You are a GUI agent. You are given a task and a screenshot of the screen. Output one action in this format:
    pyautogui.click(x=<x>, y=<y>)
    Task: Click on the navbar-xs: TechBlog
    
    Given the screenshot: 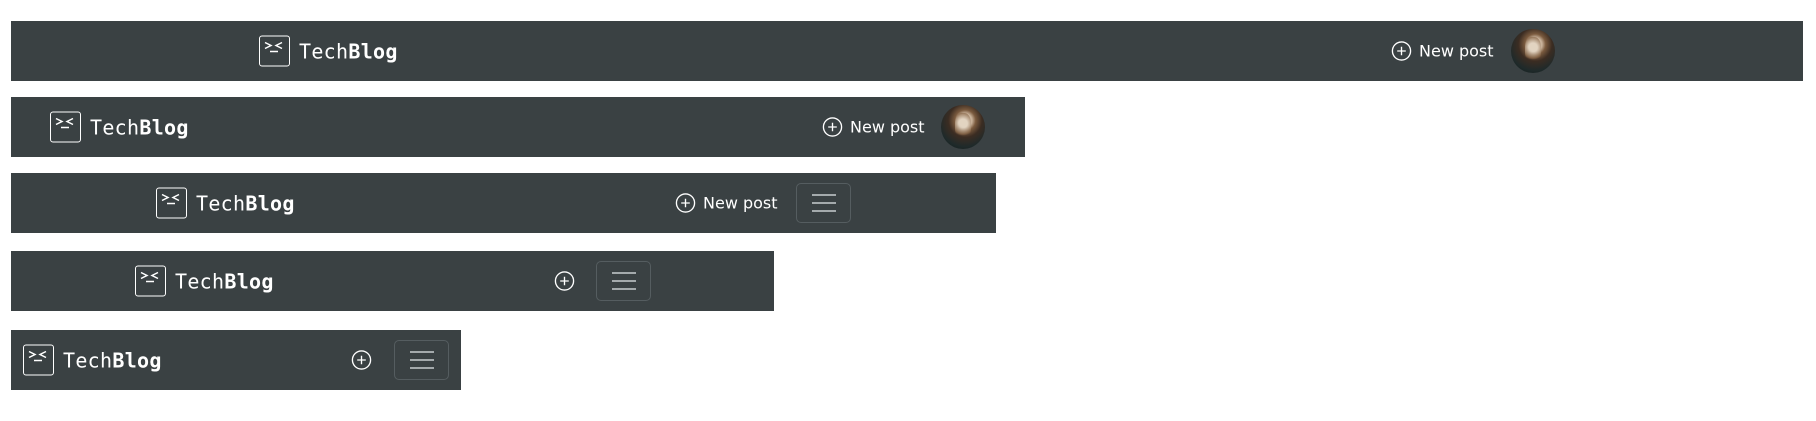 What is the action you would take?
    pyautogui.click(x=236, y=360)
    